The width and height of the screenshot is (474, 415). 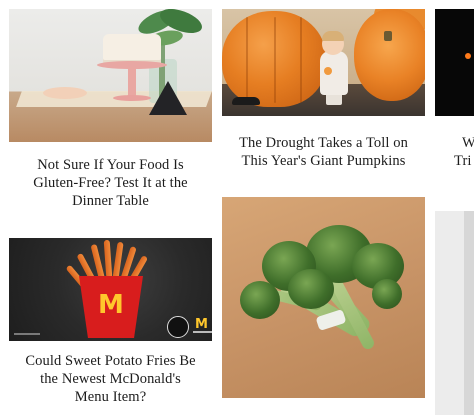 What do you see at coordinates (132, 98) in the screenshot?
I see `cake-stand-base` at bounding box center [132, 98].